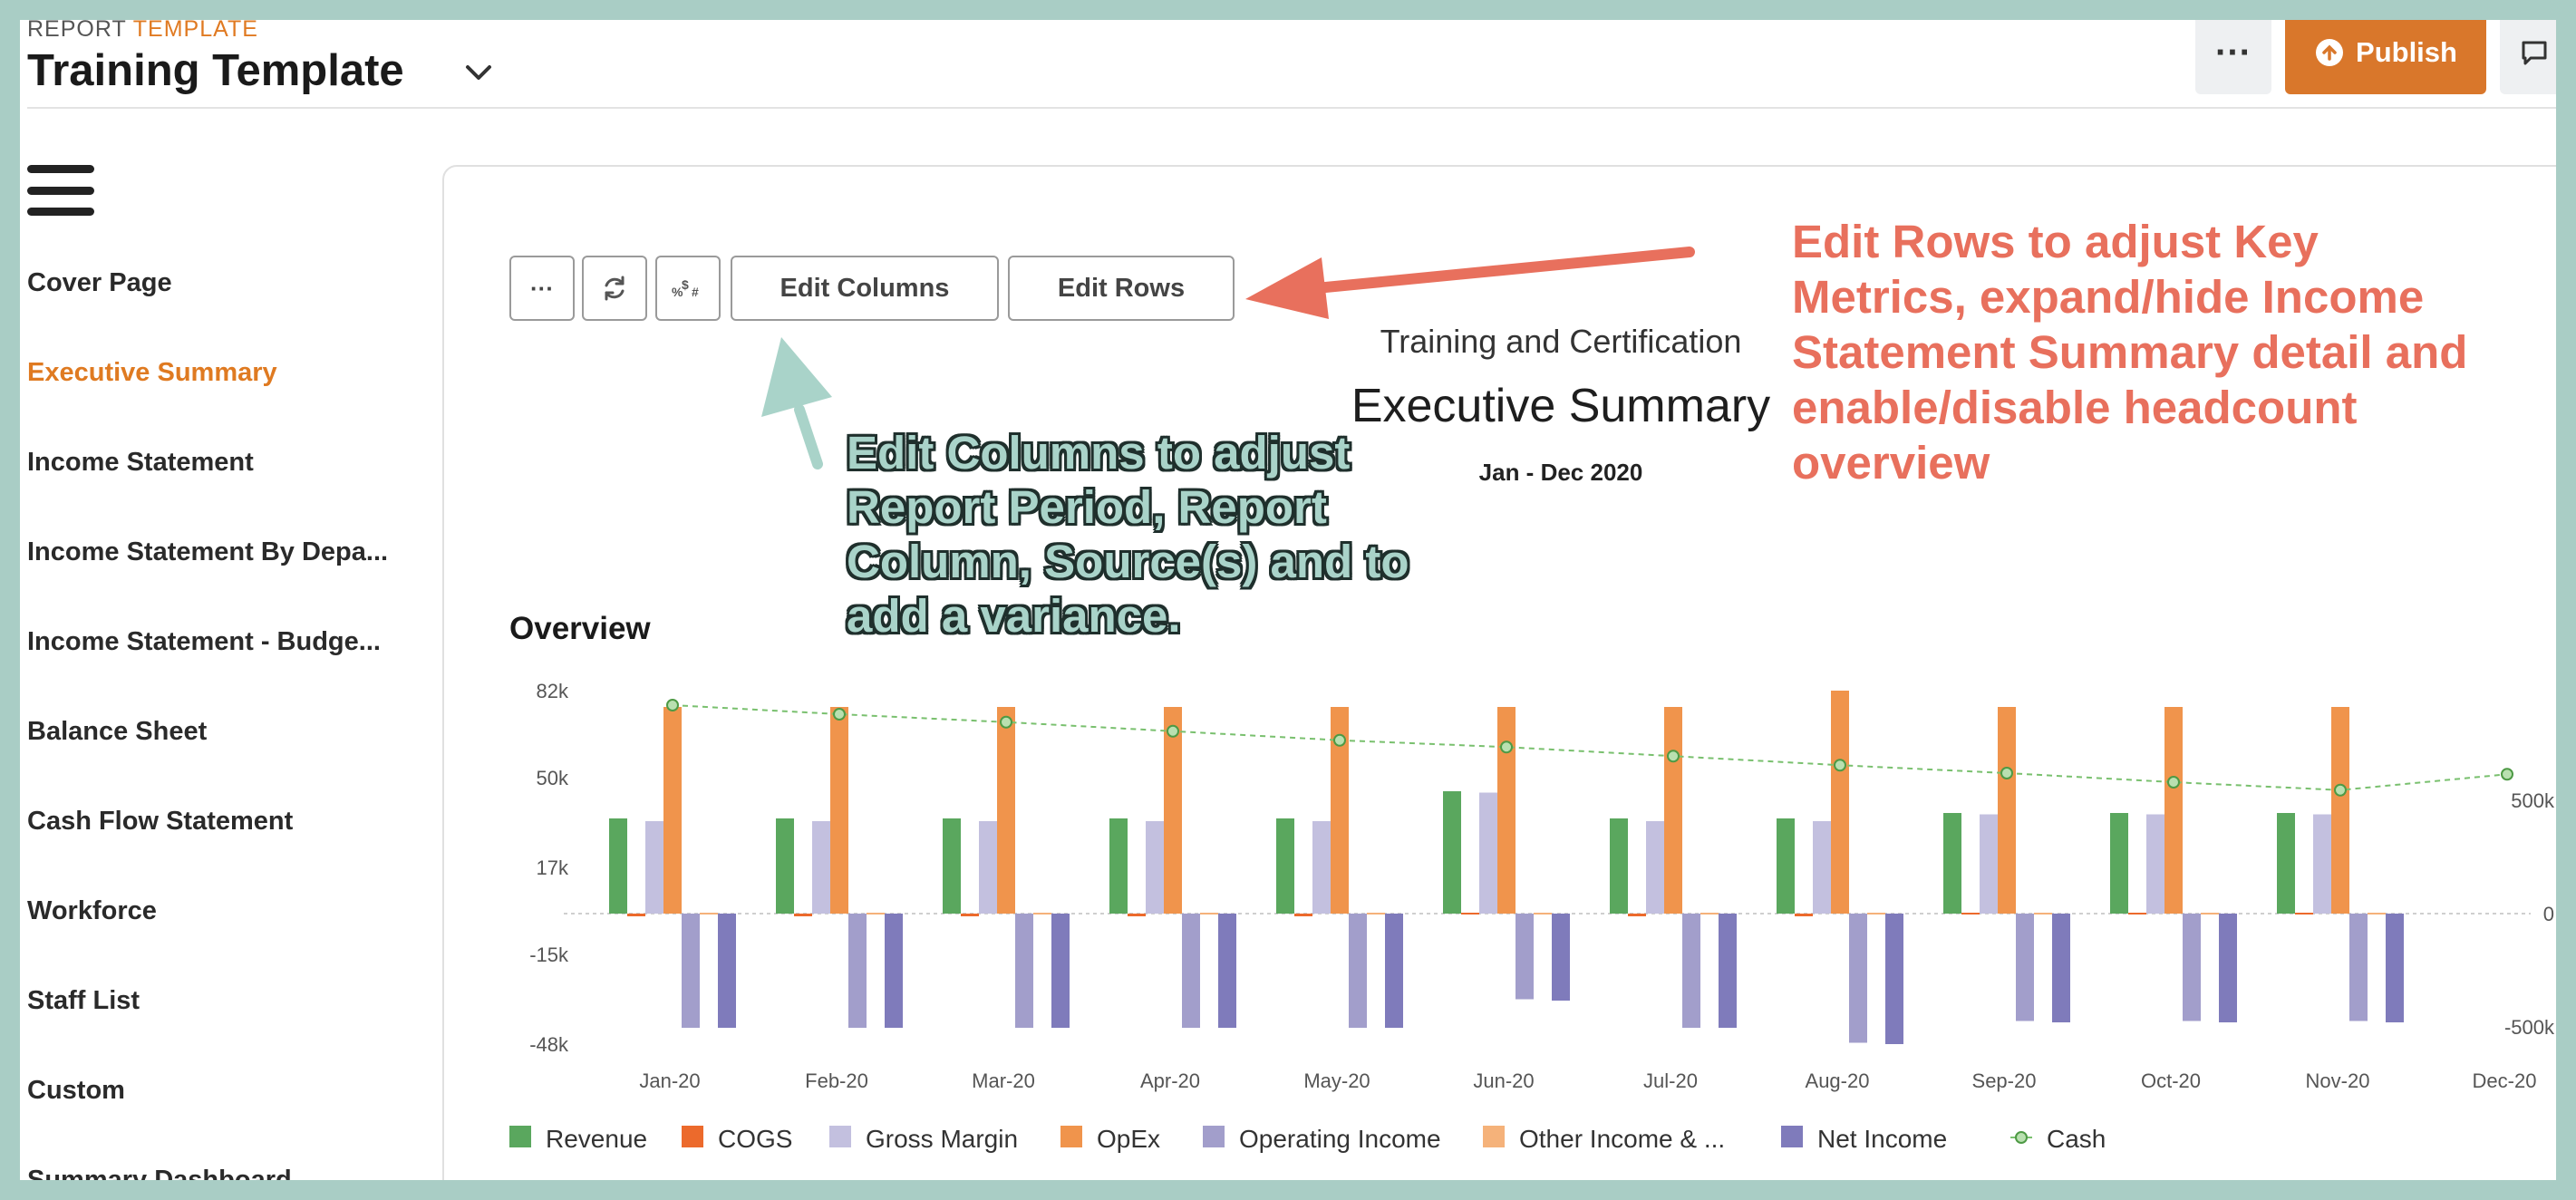 This screenshot has height=1200, width=2576. I want to click on report-company: Training and Certification, so click(1561, 341).